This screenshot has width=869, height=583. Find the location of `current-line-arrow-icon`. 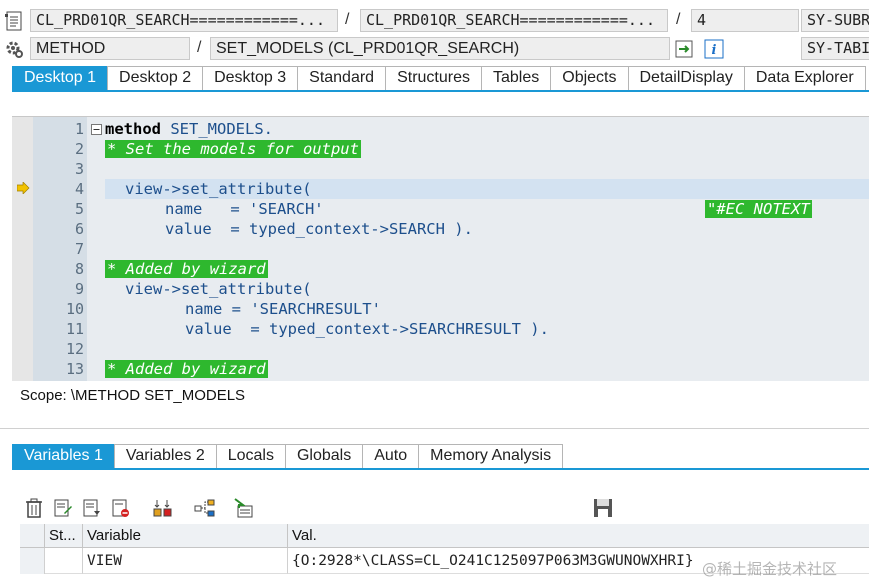

current-line-arrow-icon is located at coordinates (23, 188).